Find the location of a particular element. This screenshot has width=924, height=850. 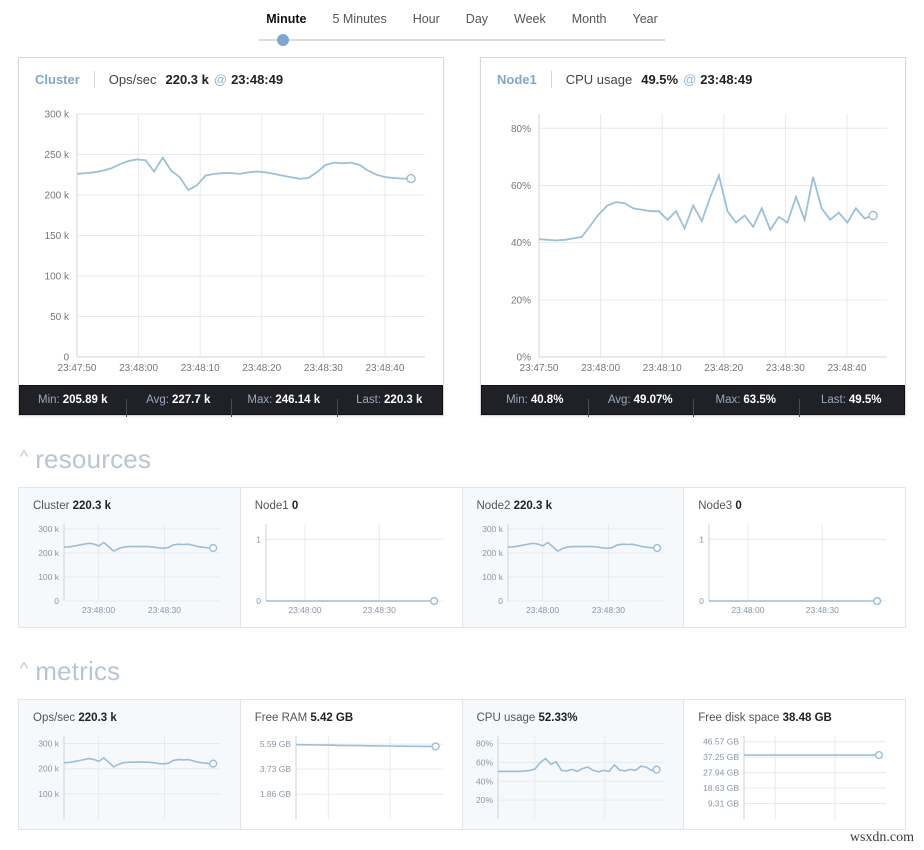

svg-text: 1.86 GB is located at coordinates (276, 794).